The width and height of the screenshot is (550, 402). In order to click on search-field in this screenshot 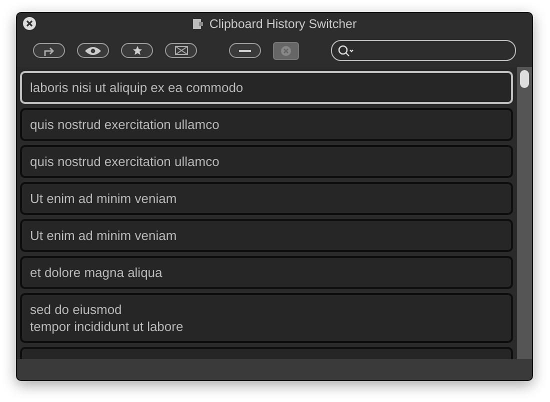, I will do `click(423, 50)`.